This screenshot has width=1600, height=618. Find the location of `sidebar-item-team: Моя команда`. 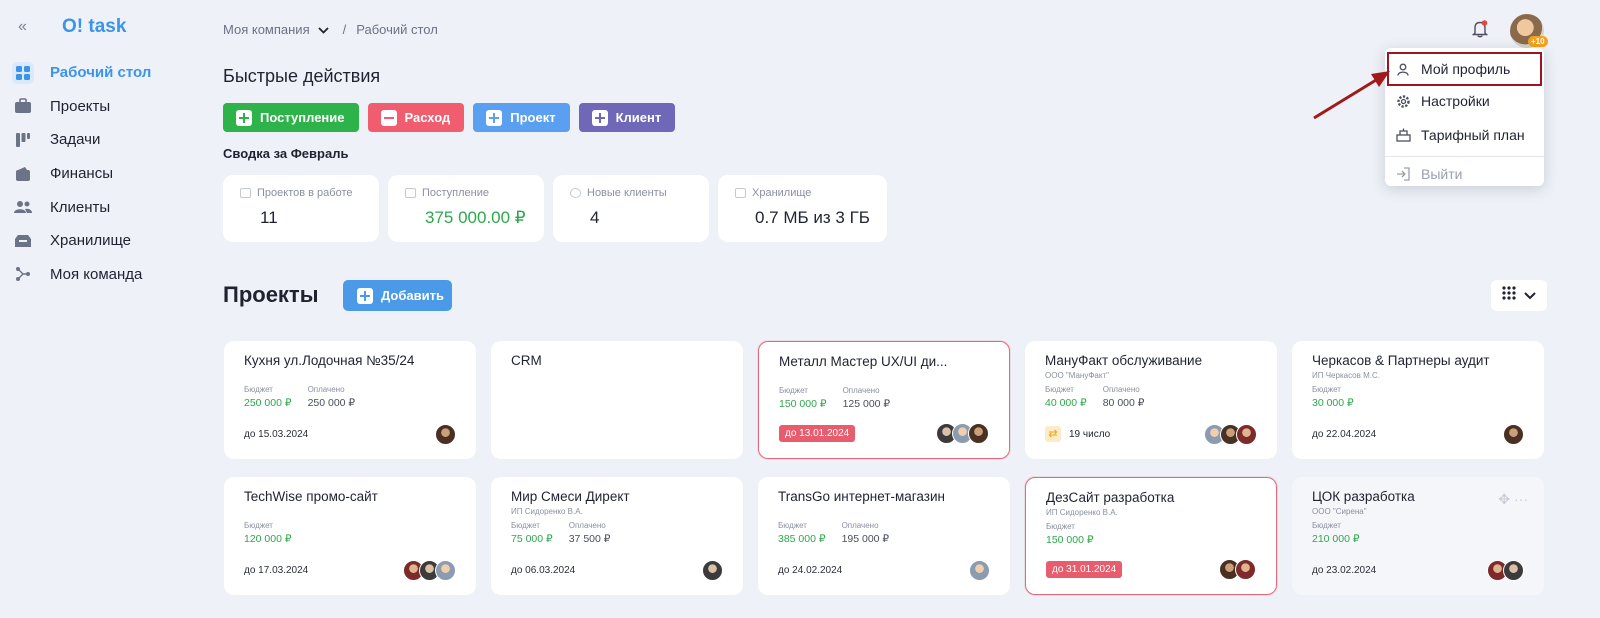

sidebar-item-team: Моя команда is located at coordinates (100, 275).